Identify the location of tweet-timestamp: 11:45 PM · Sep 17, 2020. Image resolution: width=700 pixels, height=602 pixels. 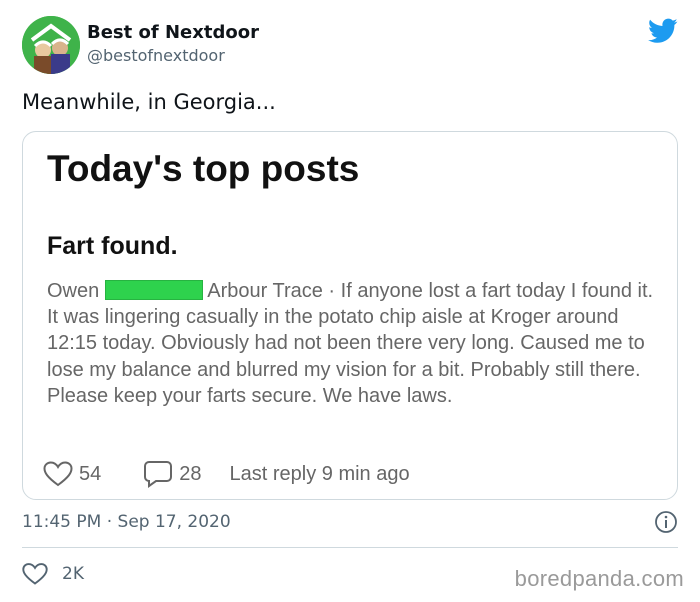
(126, 522).